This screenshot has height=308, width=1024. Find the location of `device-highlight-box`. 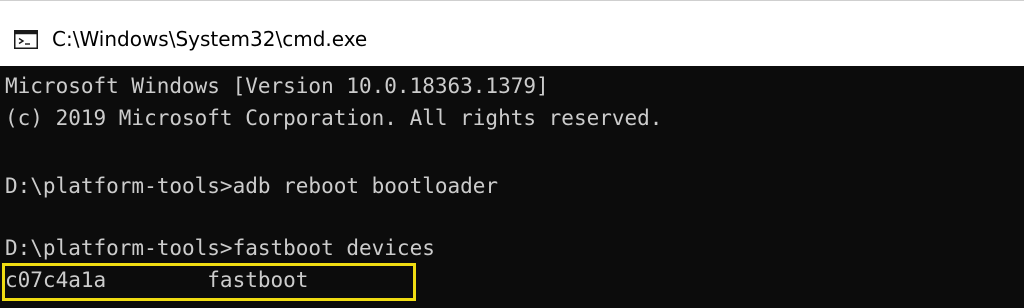

device-highlight-box is located at coordinates (209, 282).